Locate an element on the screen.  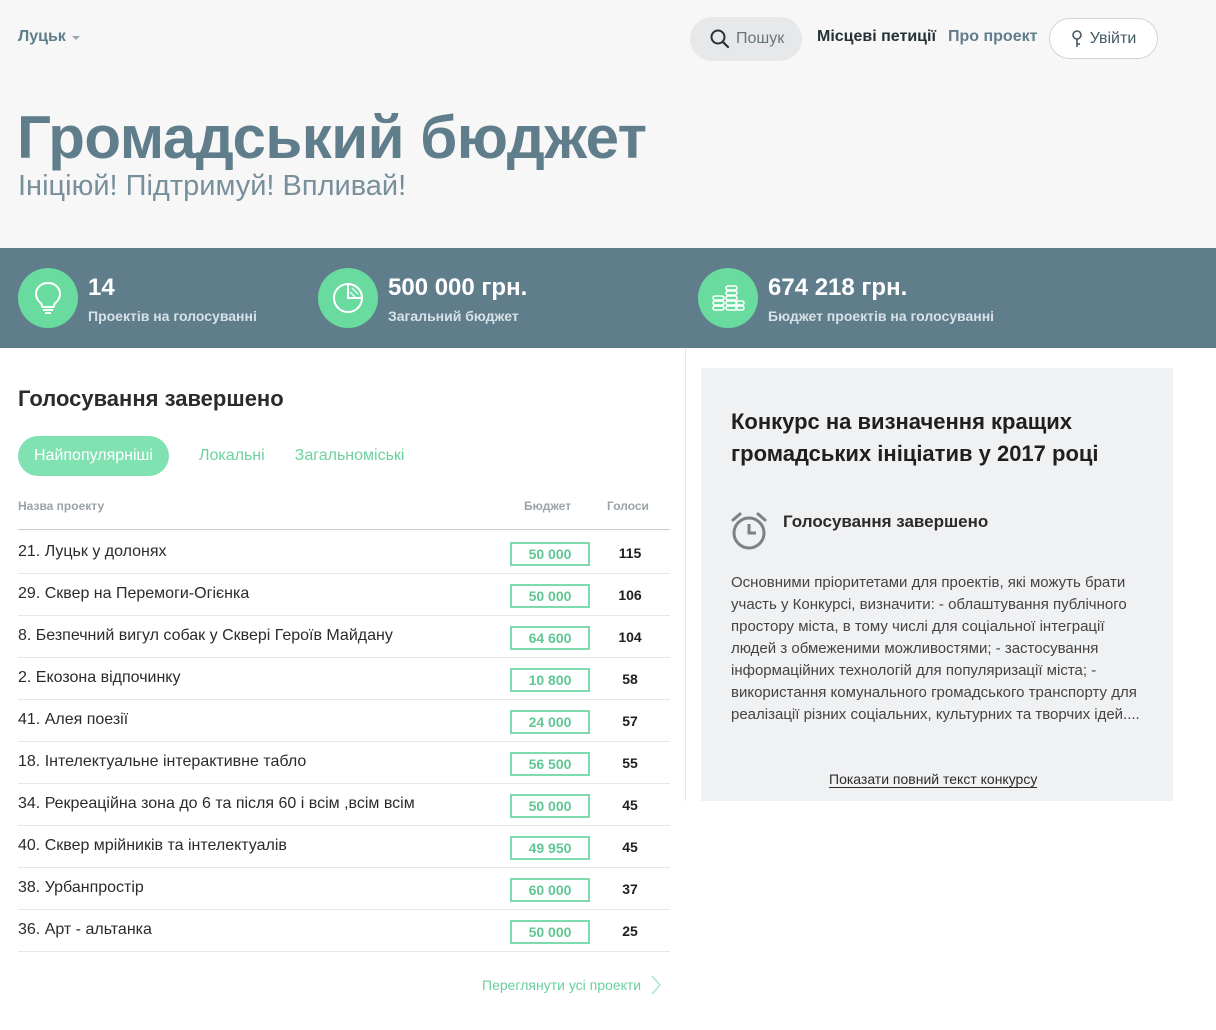
project-name: 40. Сквер мрійників та інтелектуалів is located at coordinates (152, 845).